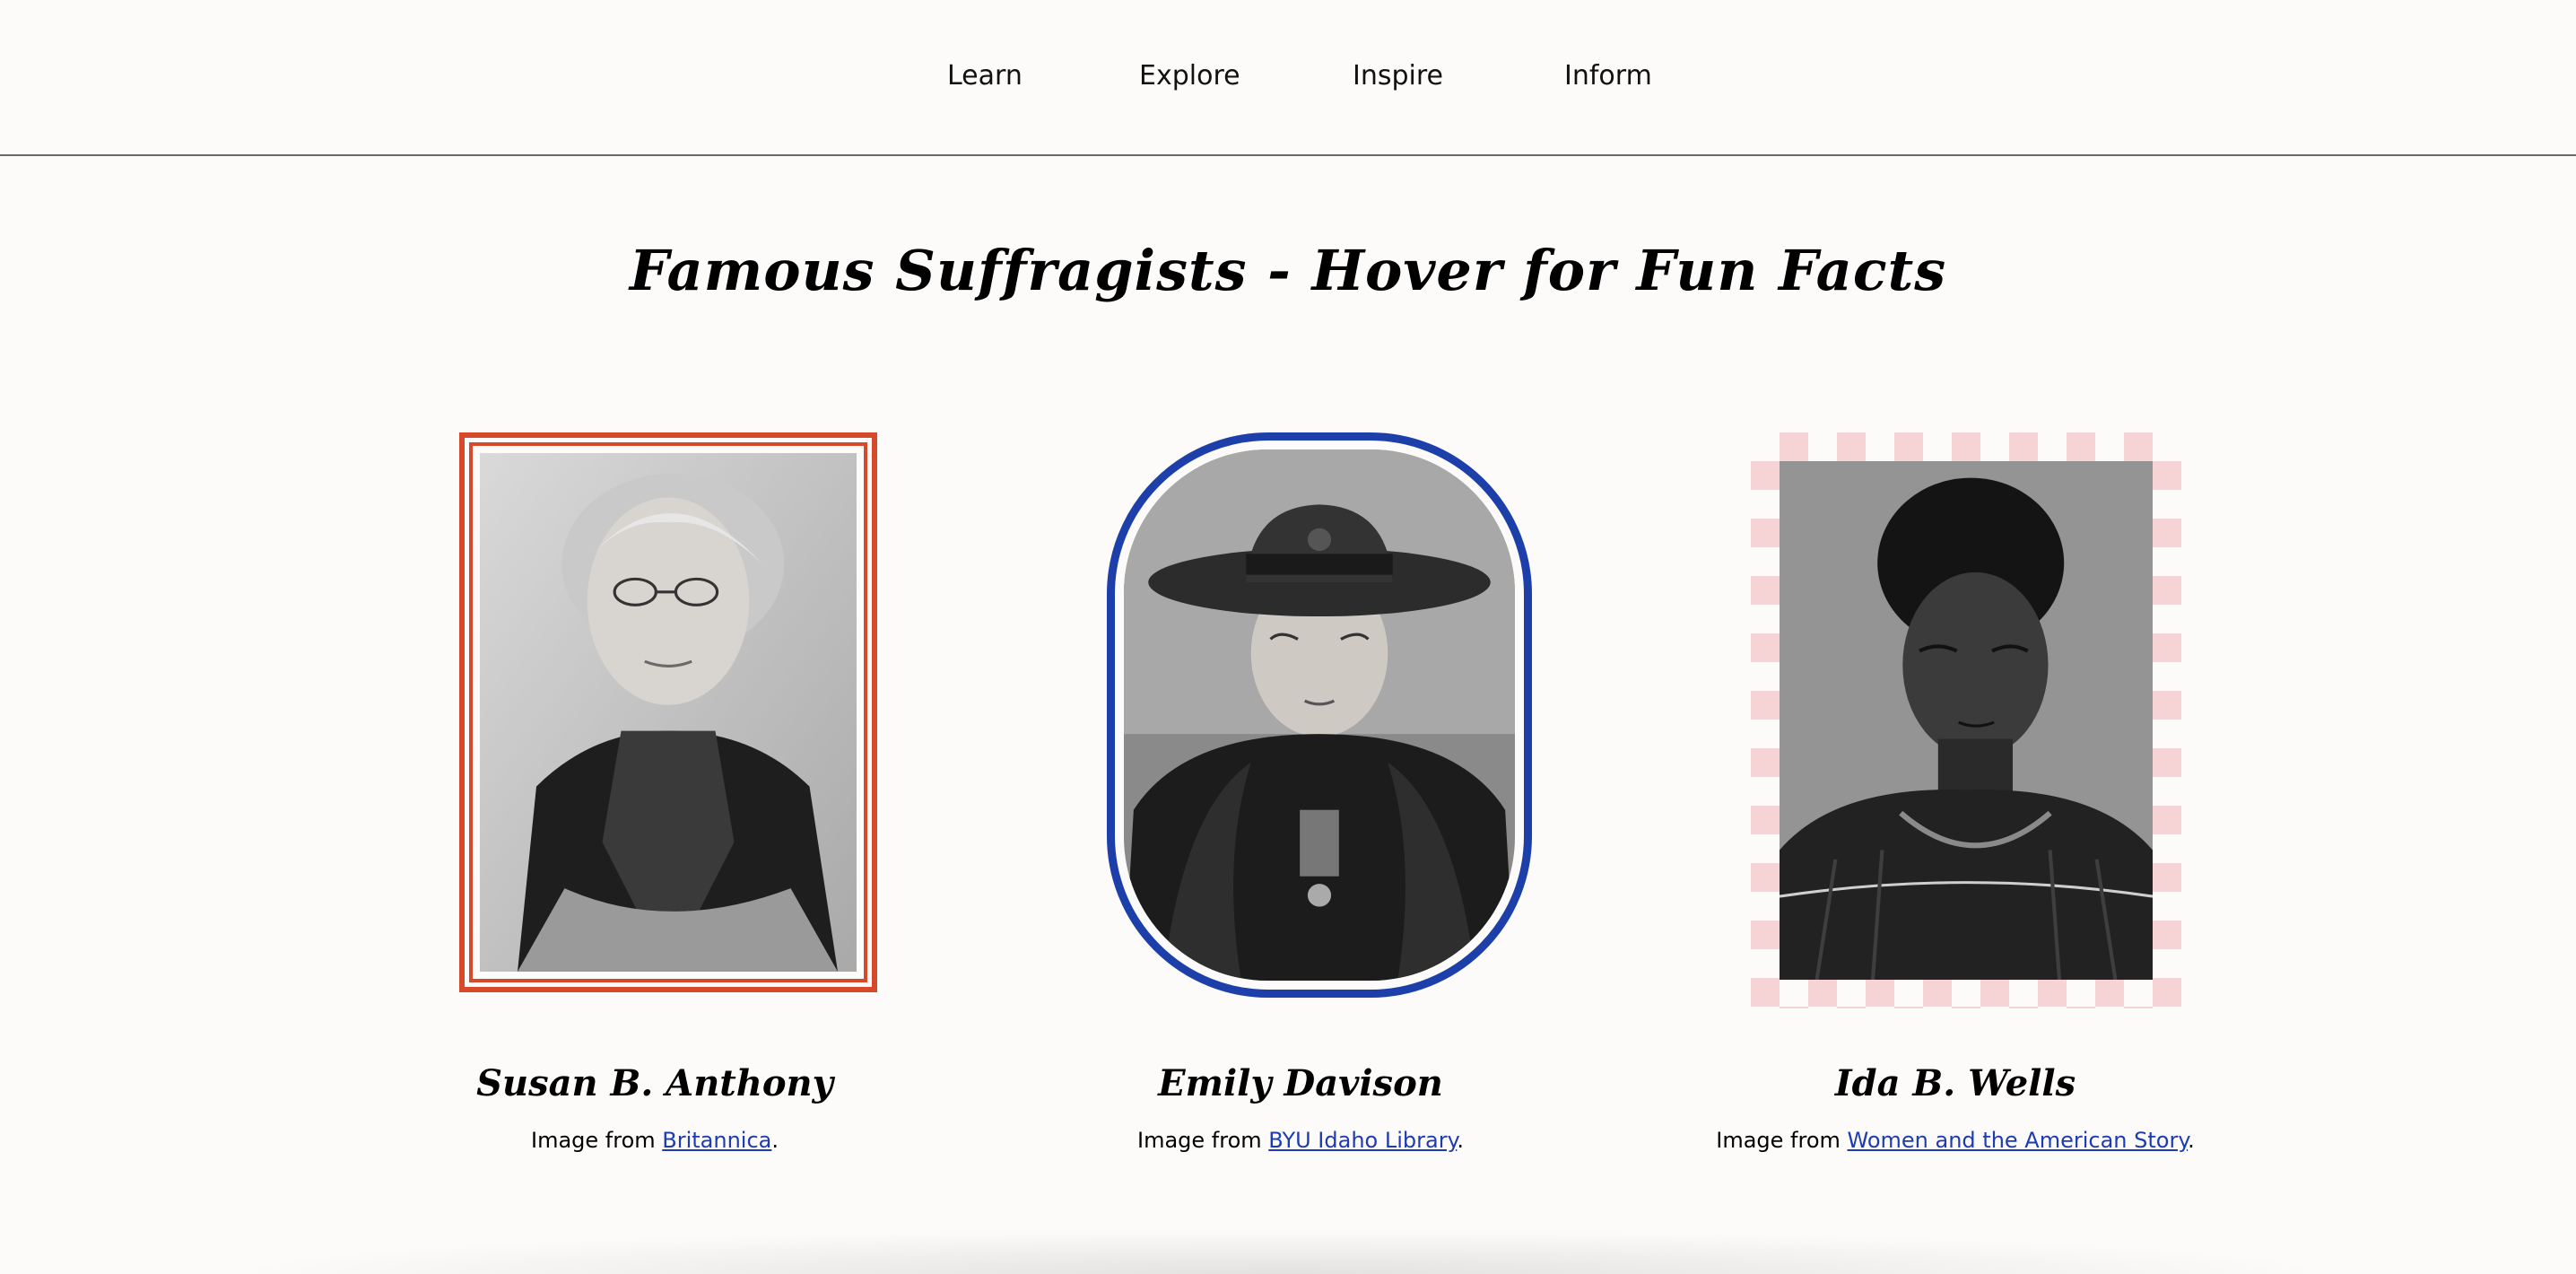  Describe the element at coordinates (716, 1140) in the screenshot. I see `credit-link-britannica: Britannica` at that location.